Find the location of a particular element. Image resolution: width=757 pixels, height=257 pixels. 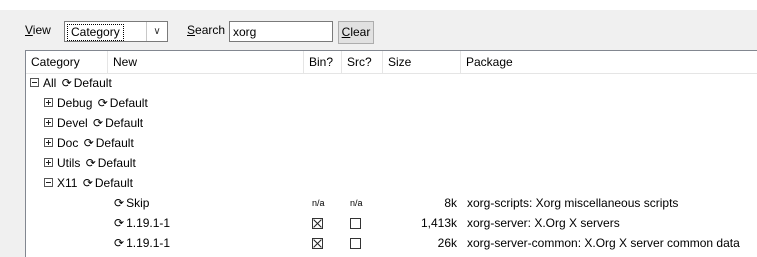

clear-button: Clear is located at coordinates (356, 32).